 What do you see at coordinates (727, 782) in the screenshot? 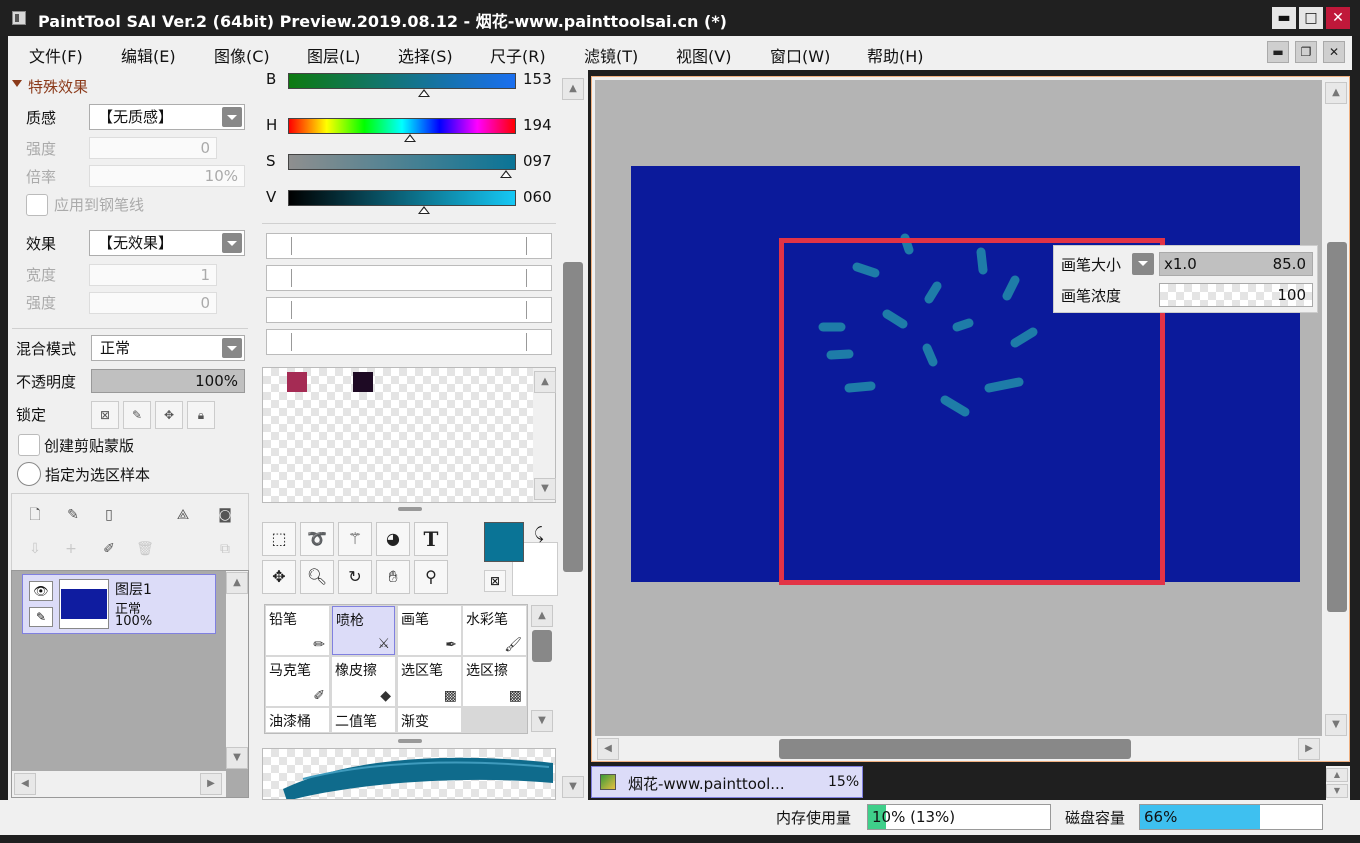
I see `document-tab: 烟花-www.painttool... 15%` at bounding box center [727, 782].